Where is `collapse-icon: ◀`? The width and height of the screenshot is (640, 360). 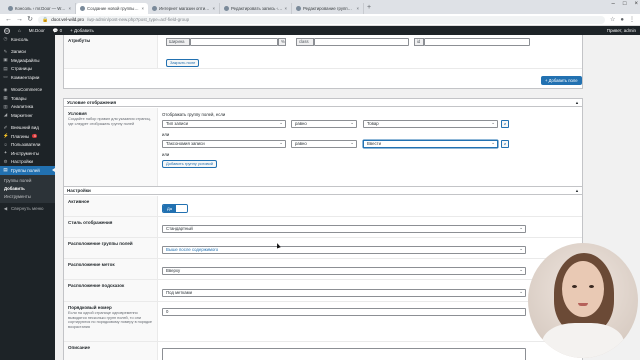 collapse-icon: ◀ is located at coordinates (5, 208).